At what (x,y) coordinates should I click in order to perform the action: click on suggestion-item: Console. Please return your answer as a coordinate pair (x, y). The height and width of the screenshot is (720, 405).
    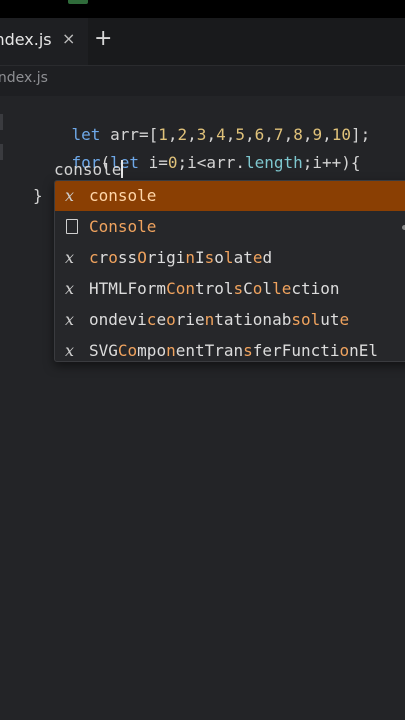
    Looking at the image, I should click on (230, 227).